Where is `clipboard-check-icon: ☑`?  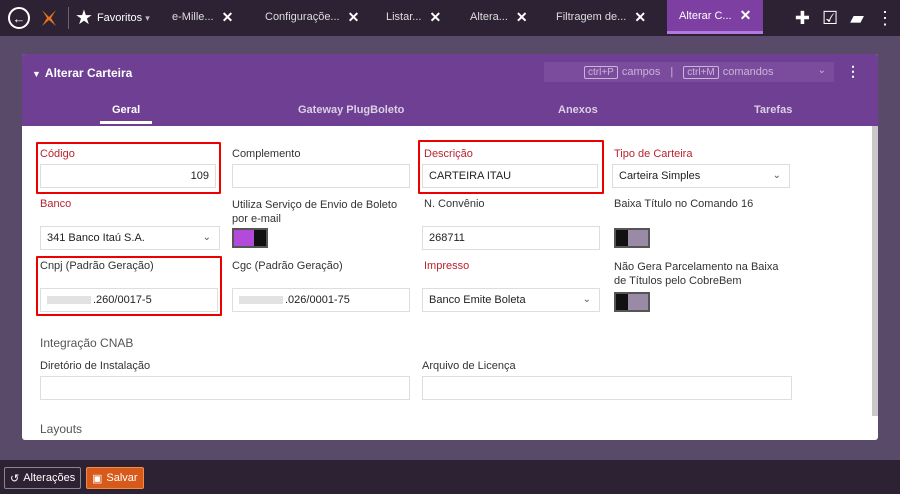 clipboard-check-icon: ☑ is located at coordinates (830, 18).